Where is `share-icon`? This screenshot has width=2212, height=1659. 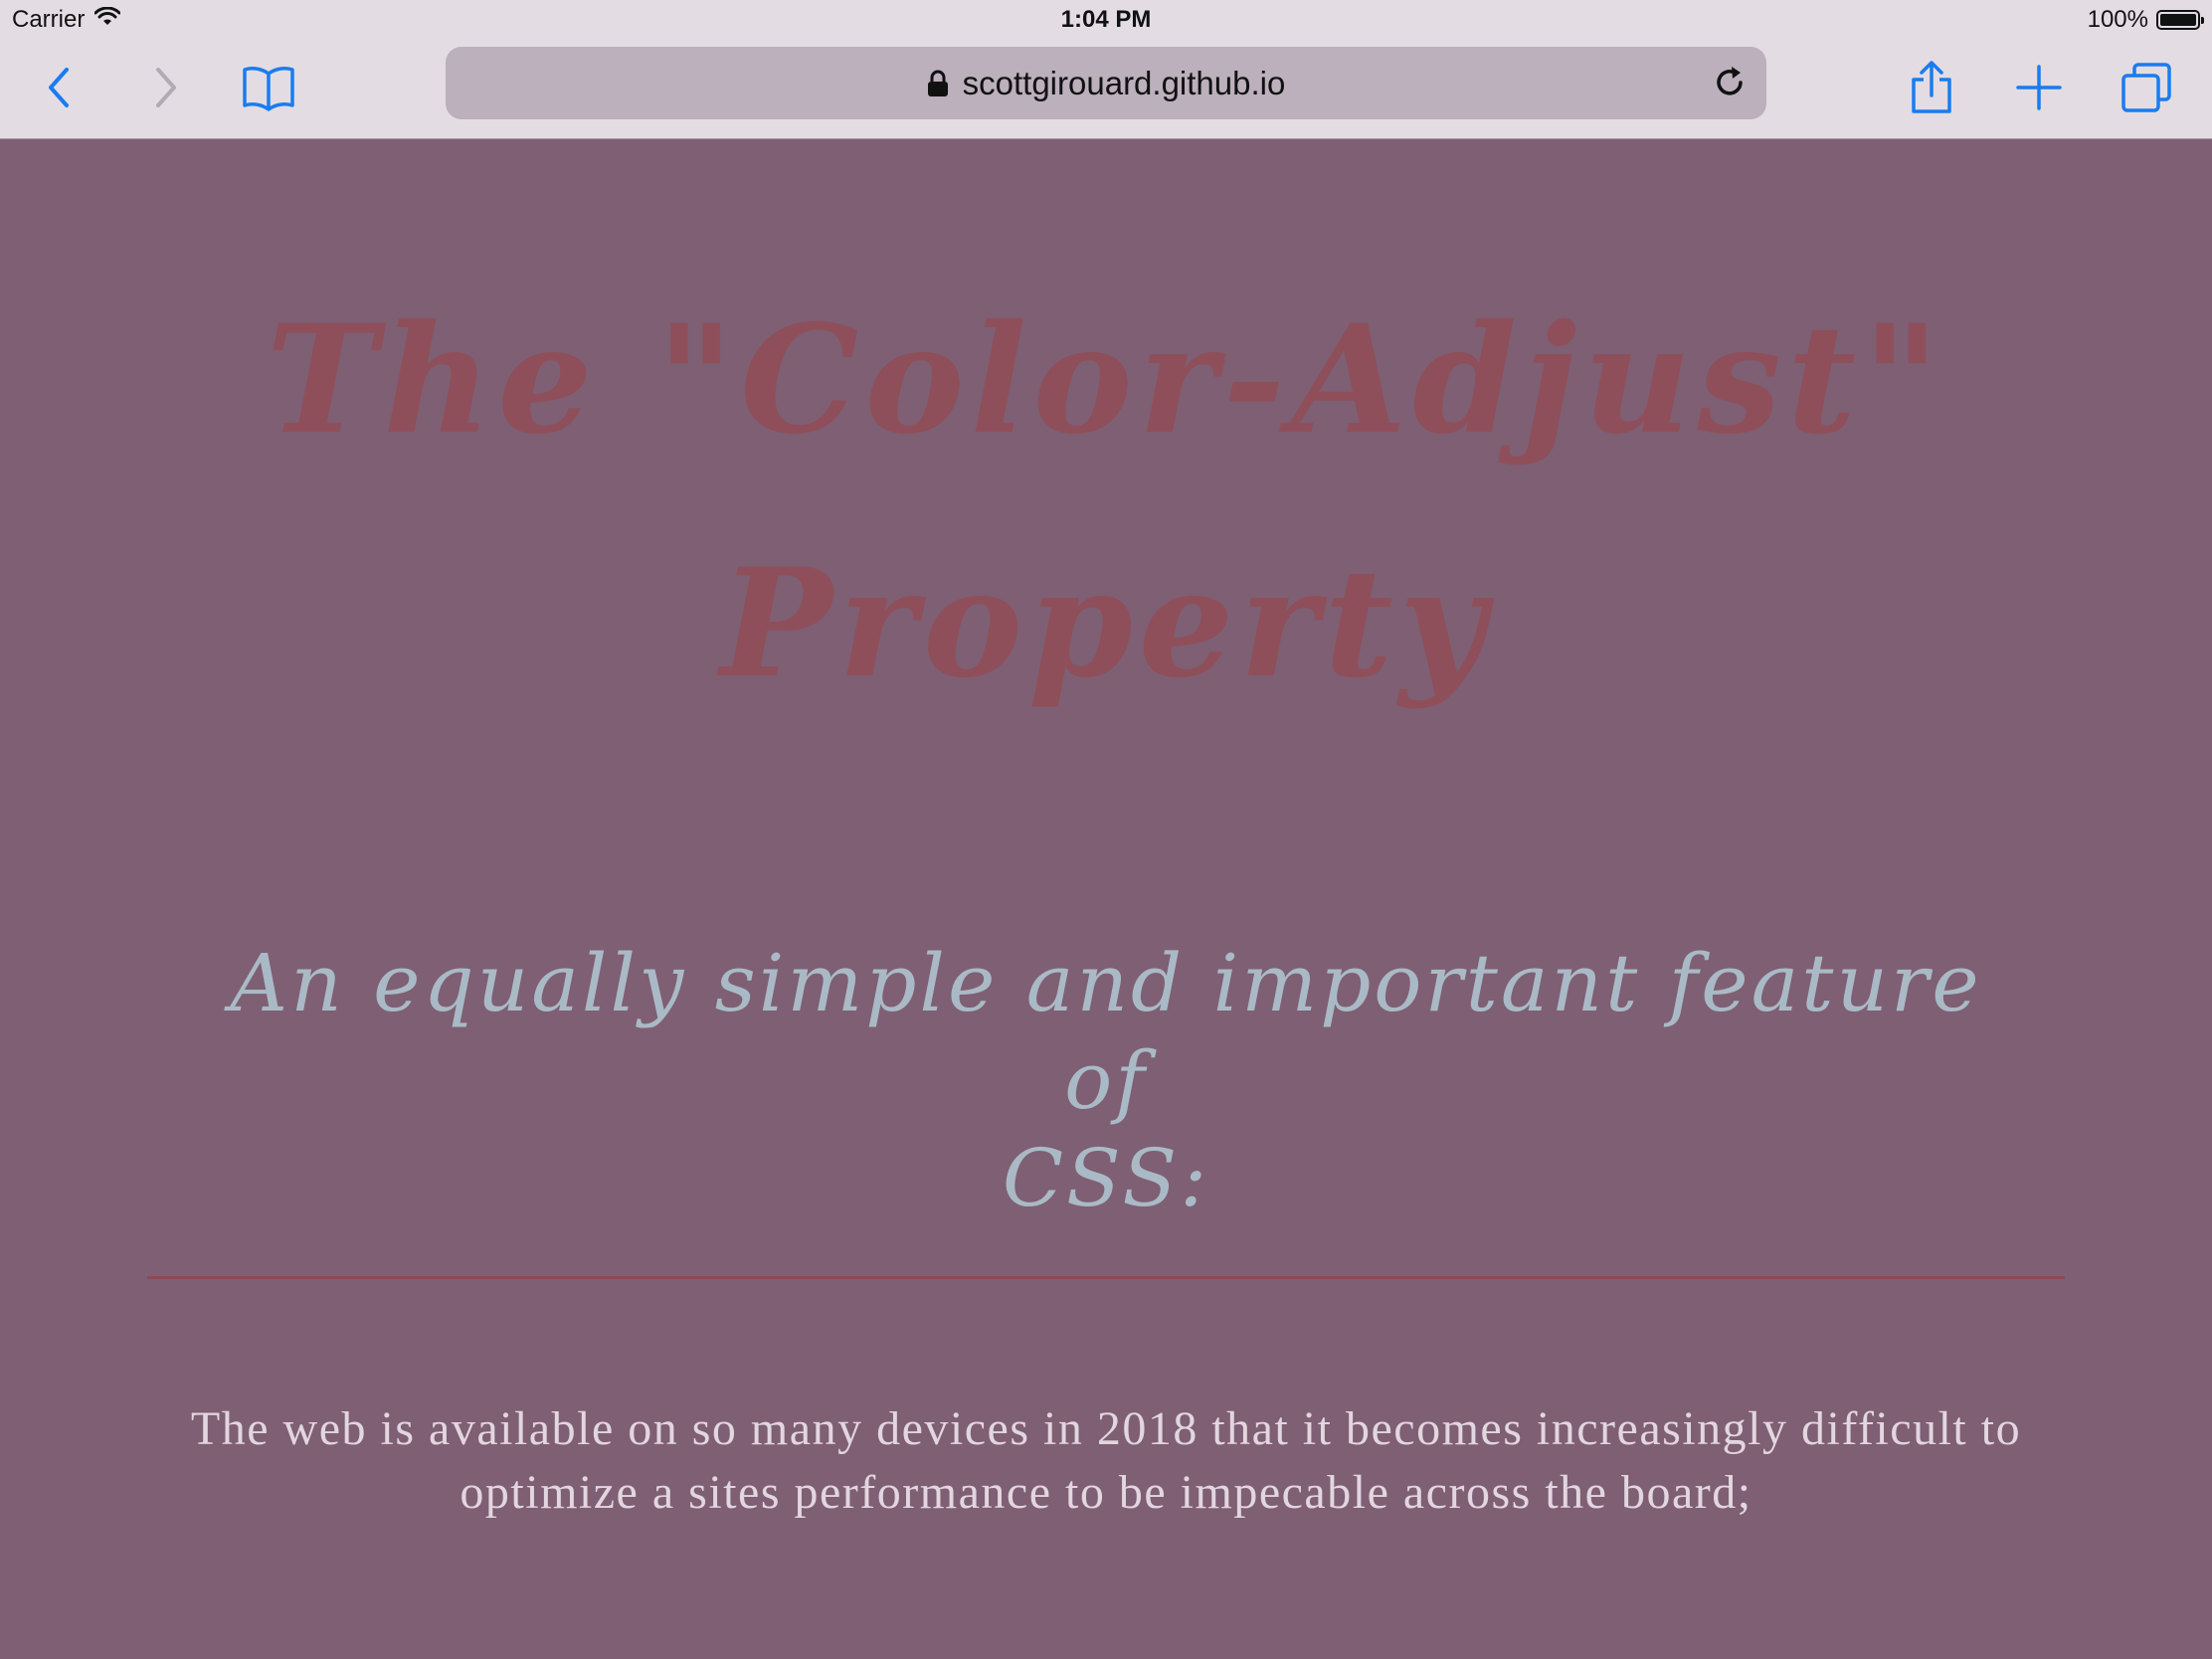
share-icon is located at coordinates (1931, 87).